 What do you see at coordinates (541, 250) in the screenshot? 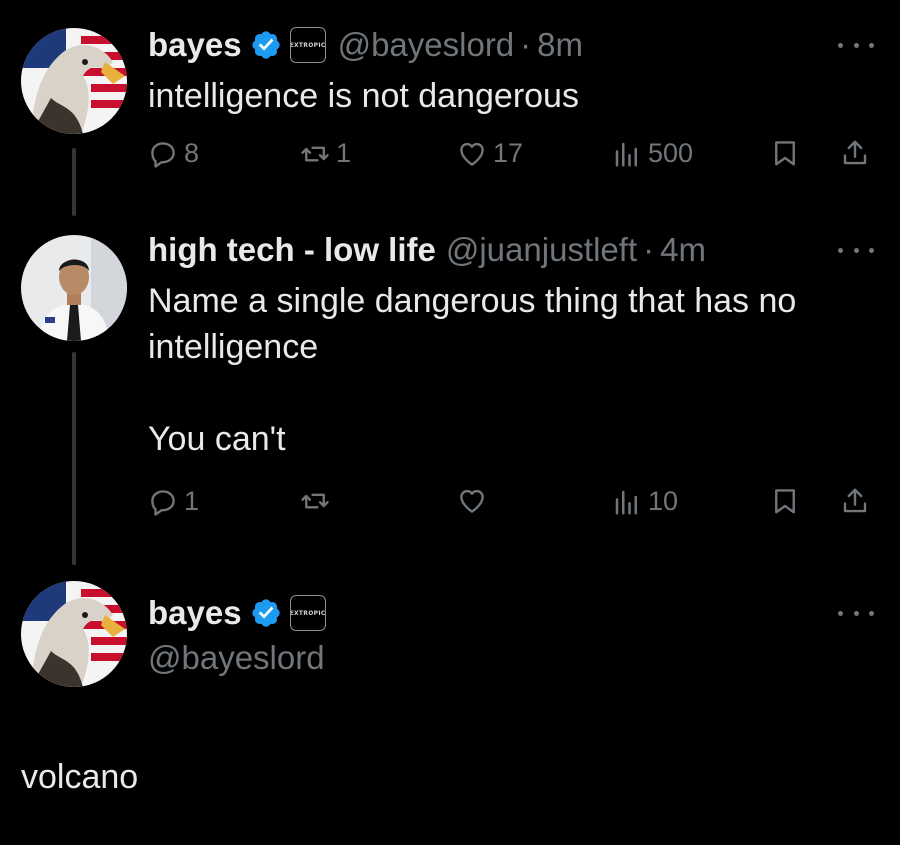
I see `handle: @juanjustleft` at bounding box center [541, 250].